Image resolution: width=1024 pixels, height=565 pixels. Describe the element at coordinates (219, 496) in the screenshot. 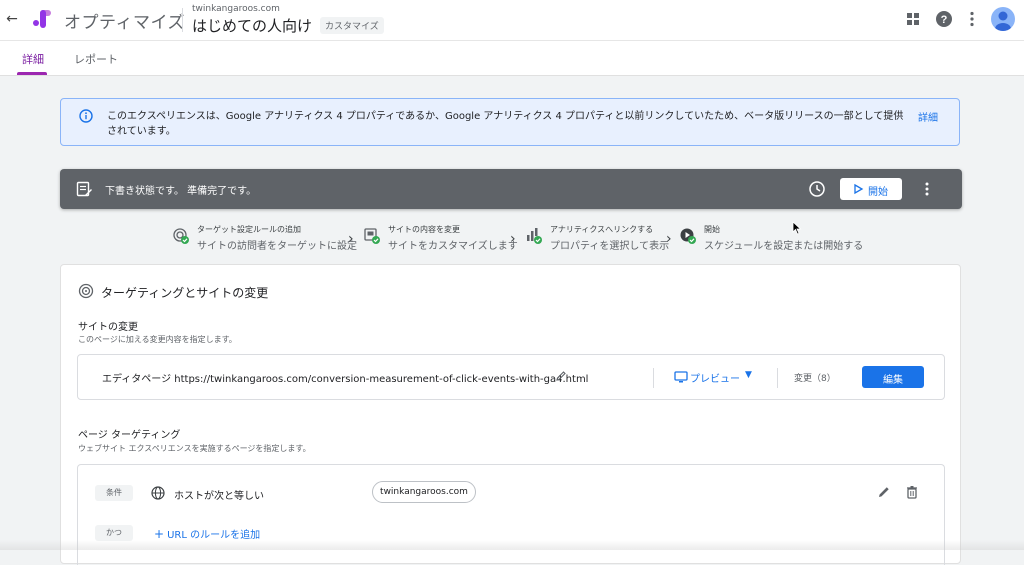

I see `rule-condition-text: ホストが次と等しい` at that location.